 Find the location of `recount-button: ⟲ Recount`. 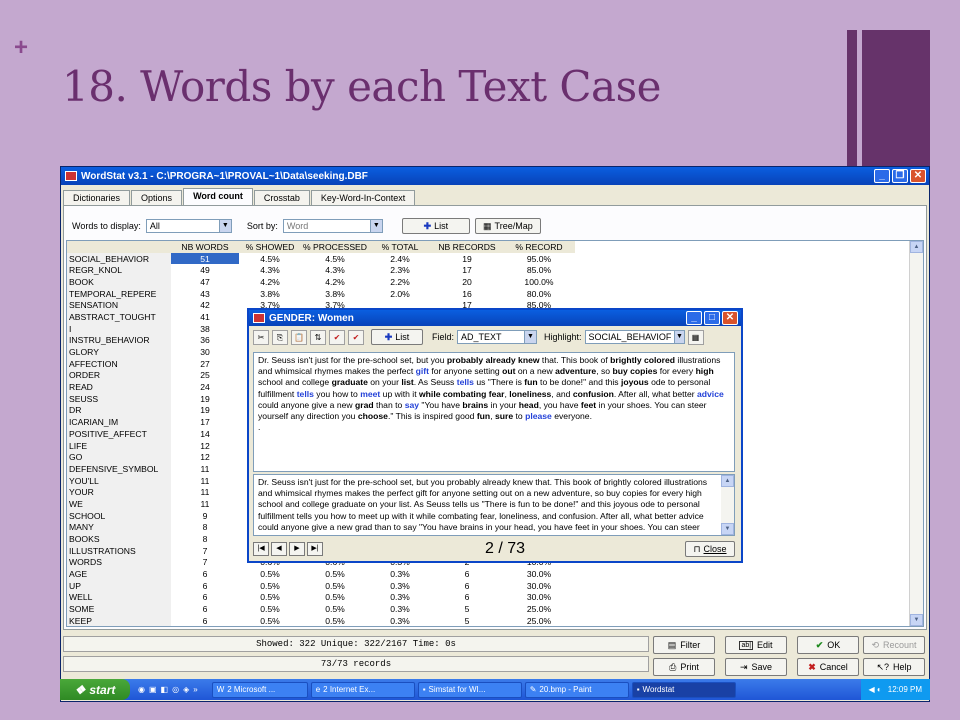

recount-button: ⟲ Recount is located at coordinates (894, 645).